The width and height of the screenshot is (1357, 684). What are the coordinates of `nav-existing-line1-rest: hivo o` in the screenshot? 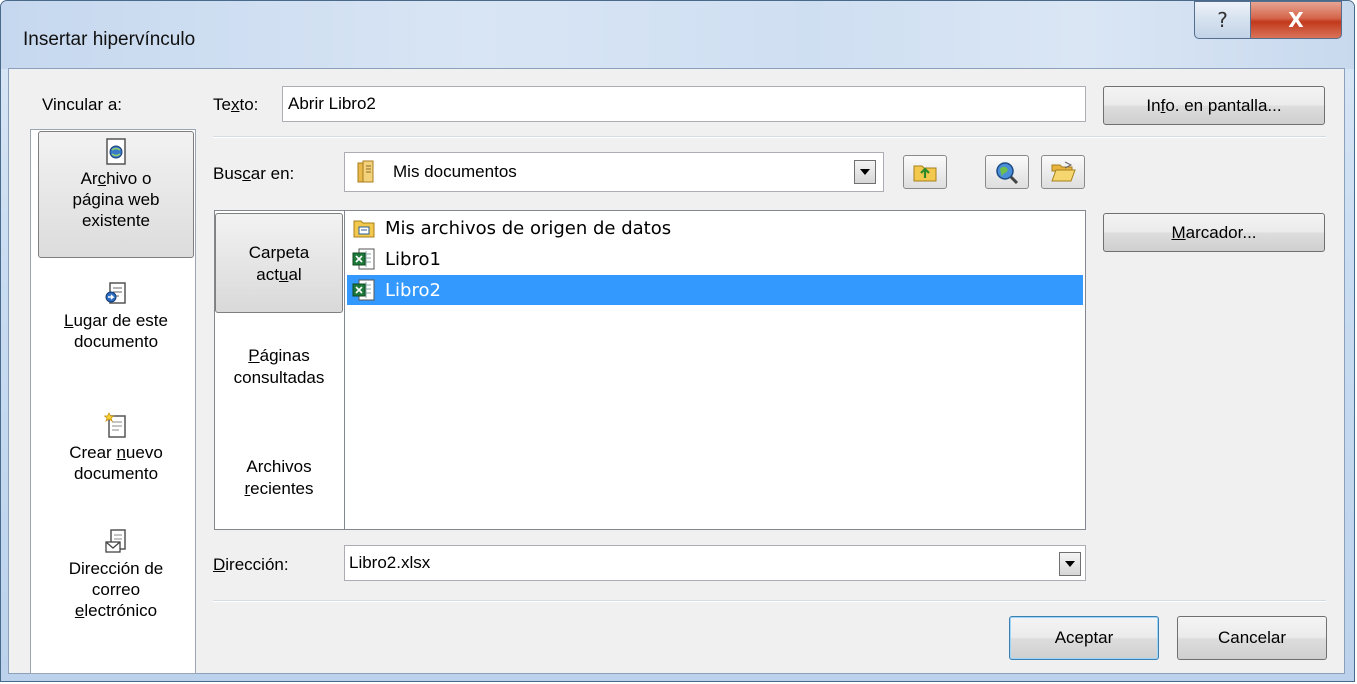 It's located at (129, 178).